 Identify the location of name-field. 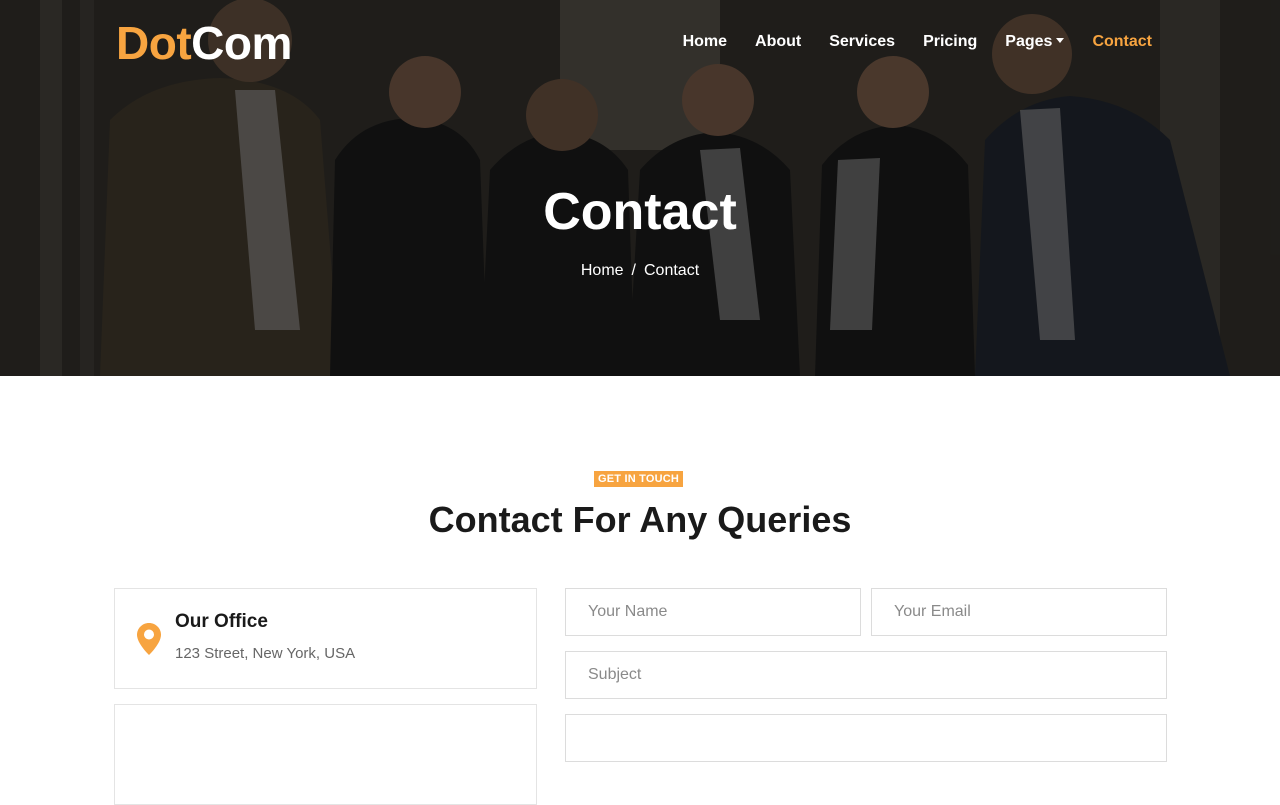
(713, 612).